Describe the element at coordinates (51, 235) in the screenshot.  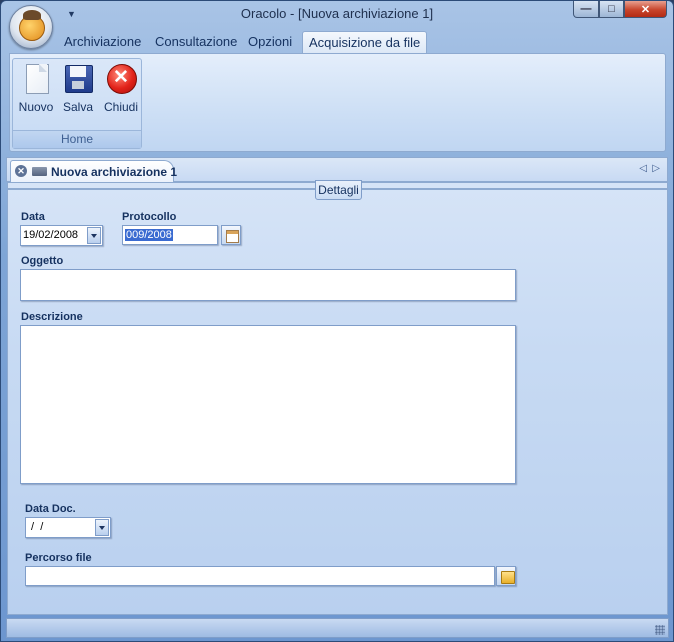
I see `data-value: 19/02/2008` at that location.